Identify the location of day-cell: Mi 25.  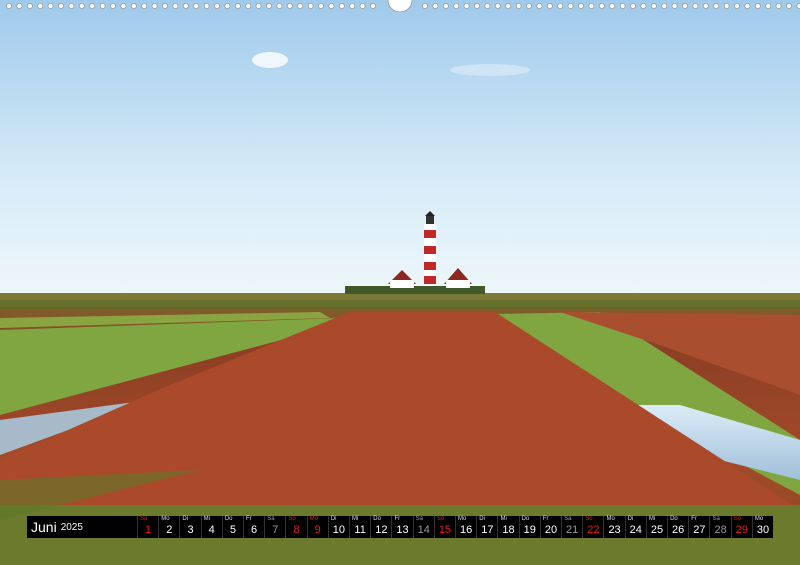
(656, 527).